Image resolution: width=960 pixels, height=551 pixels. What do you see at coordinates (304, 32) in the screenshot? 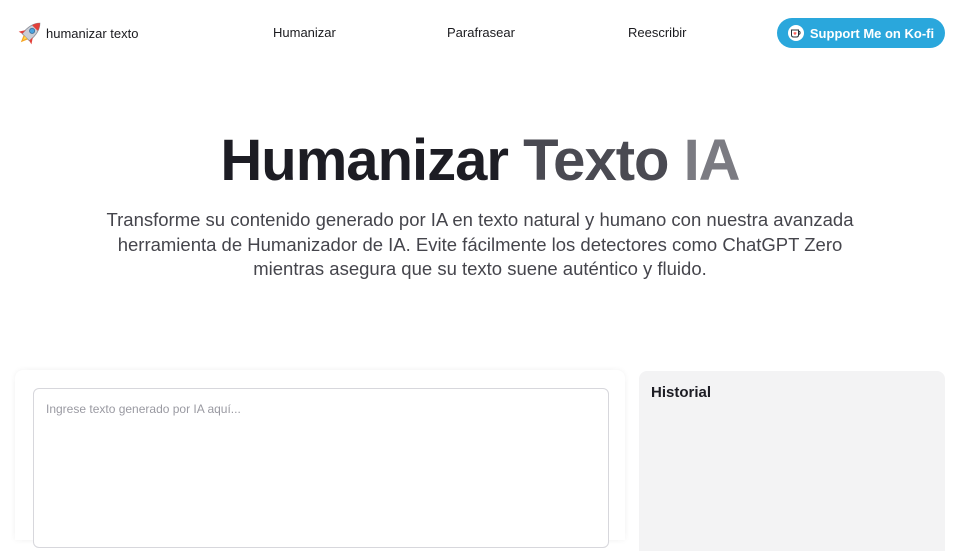
I see `nav-link-humanizar: Humanizar` at bounding box center [304, 32].